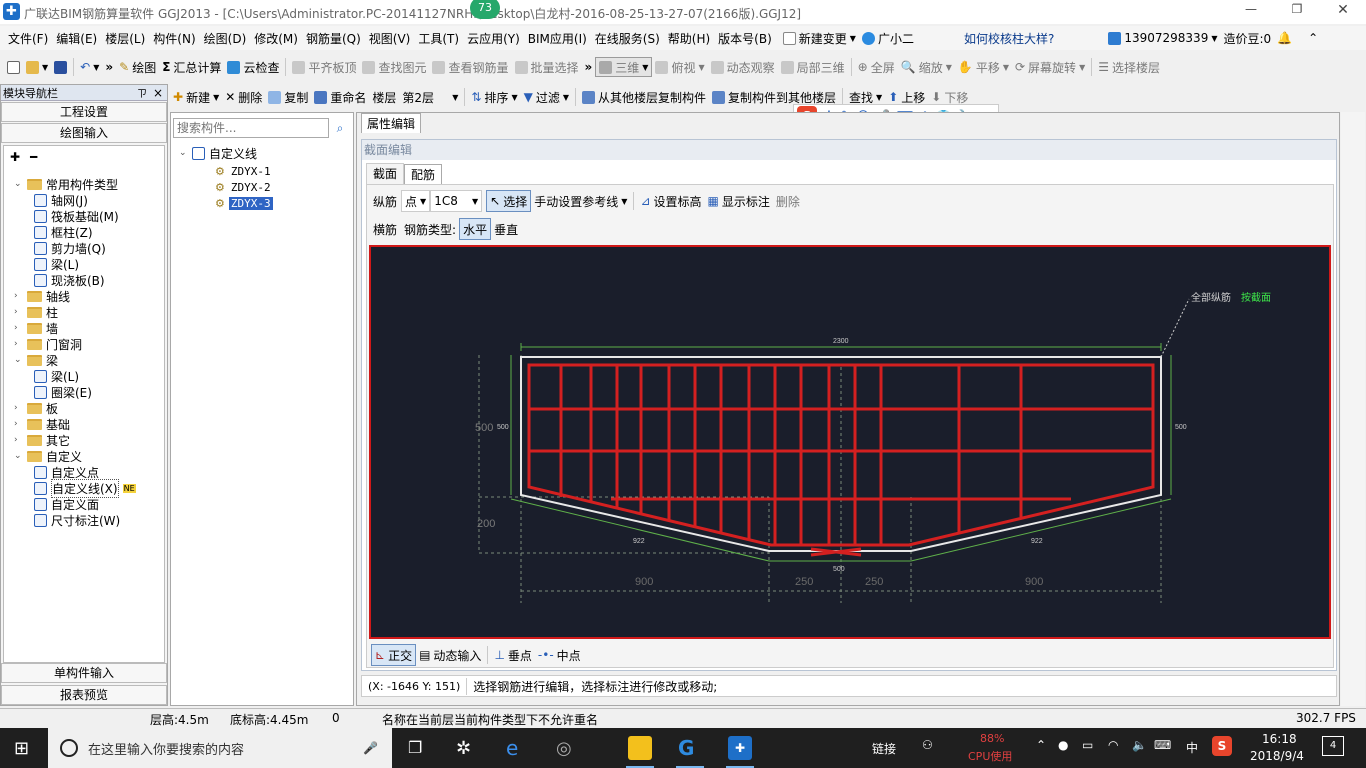 Image resolution: width=1366 pixels, height=768 pixels. I want to click on show-labels-button: ▦ 显示标注, so click(739, 201).